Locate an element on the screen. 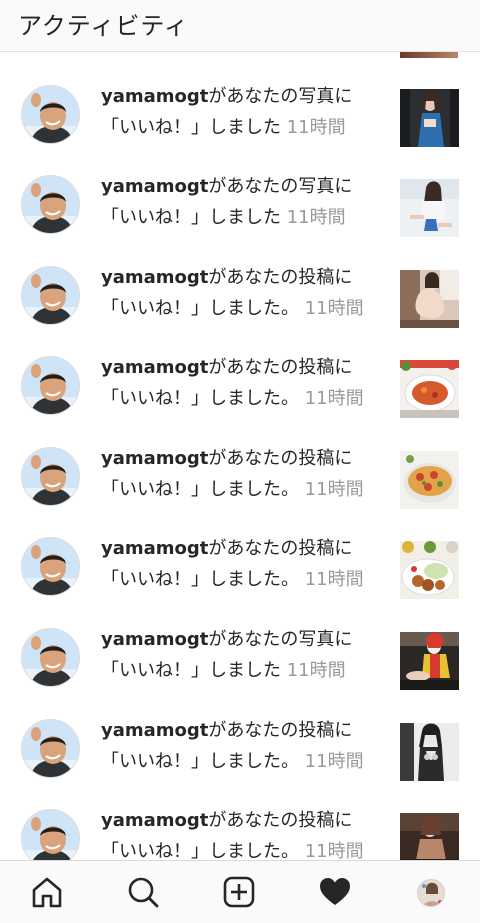 The image size is (480, 923). activity-heart-icon is located at coordinates (335, 892).